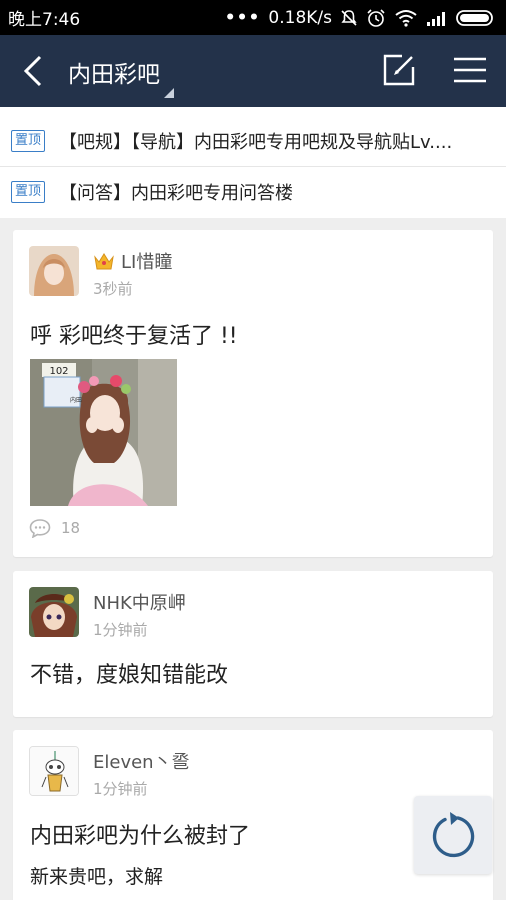  What do you see at coordinates (58, 371) in the screenshot?
I see `photo-room-label: 102` at bounding box center [58, 371].